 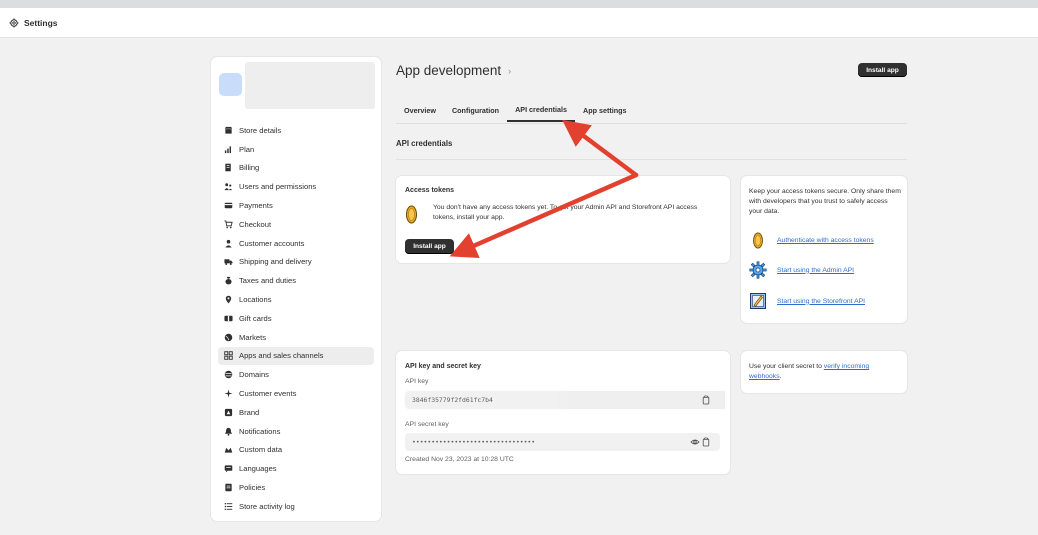 I want to click on link-admin-api-label: Start using the Admin API, so click(x=815, y=270).